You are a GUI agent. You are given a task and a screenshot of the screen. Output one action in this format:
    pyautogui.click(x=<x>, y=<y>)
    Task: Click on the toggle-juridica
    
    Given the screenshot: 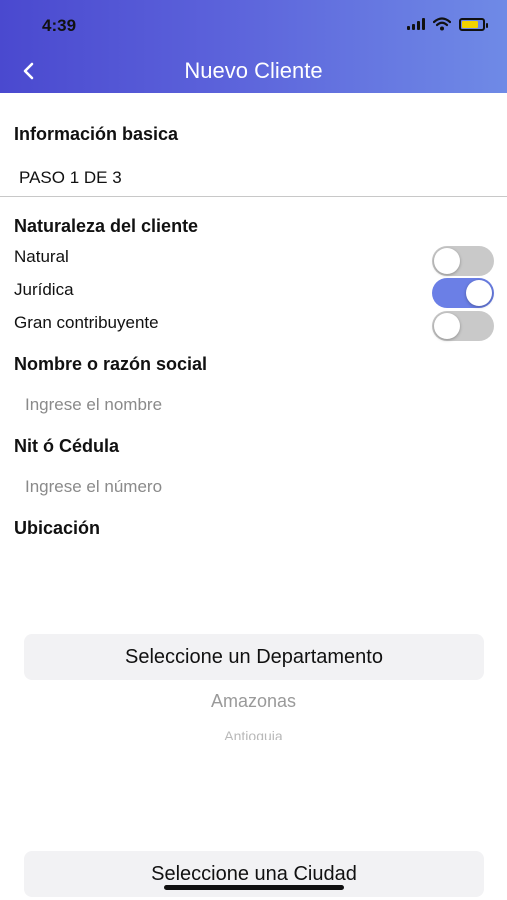 What is the action you would take?
    pyautogui.click(x=463, y=293)
    